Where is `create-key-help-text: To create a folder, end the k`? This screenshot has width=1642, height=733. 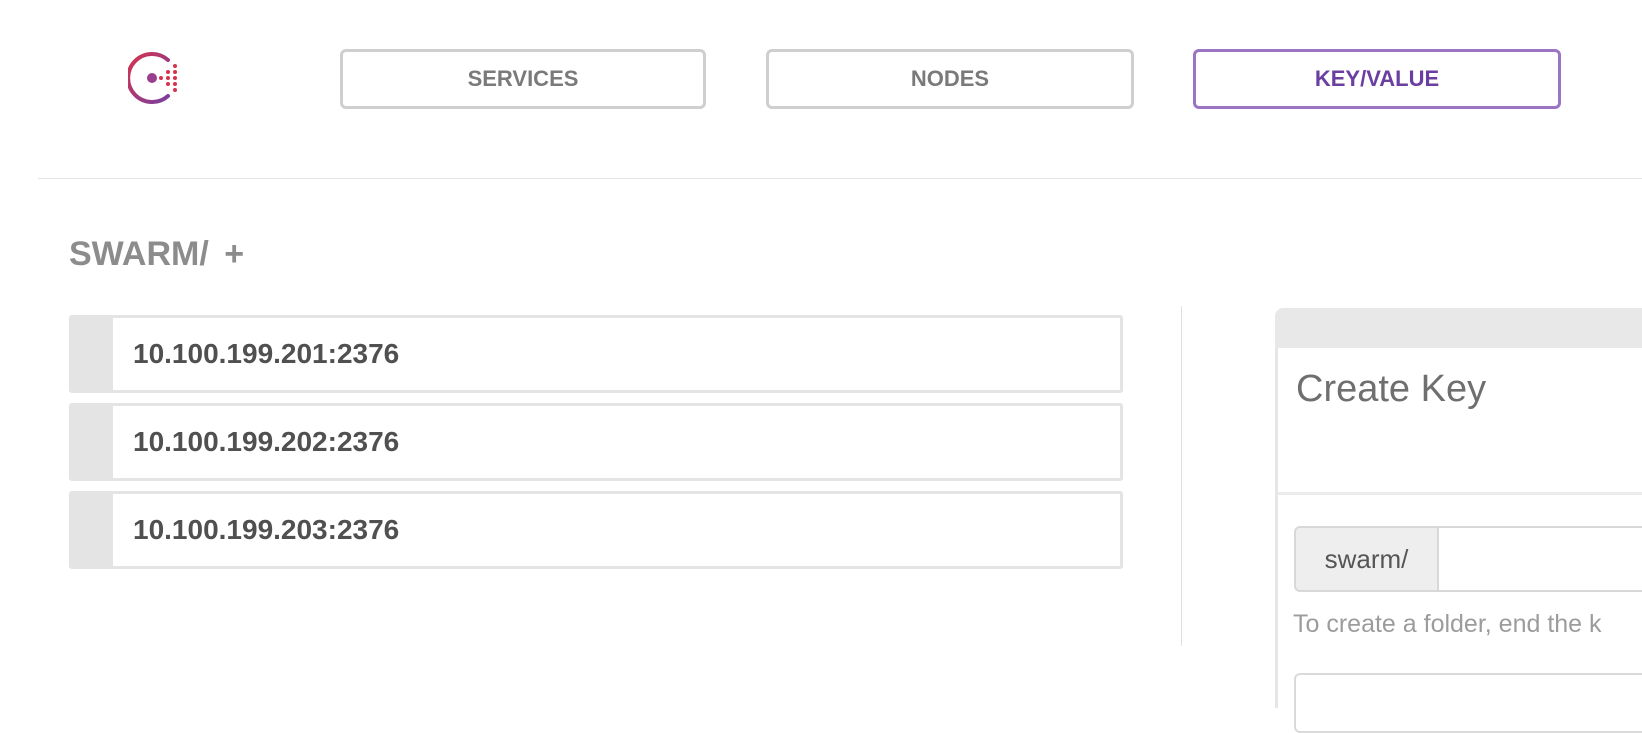
create-key-help-text: To create a folder, end the k is located at coordinates (1447, 624).